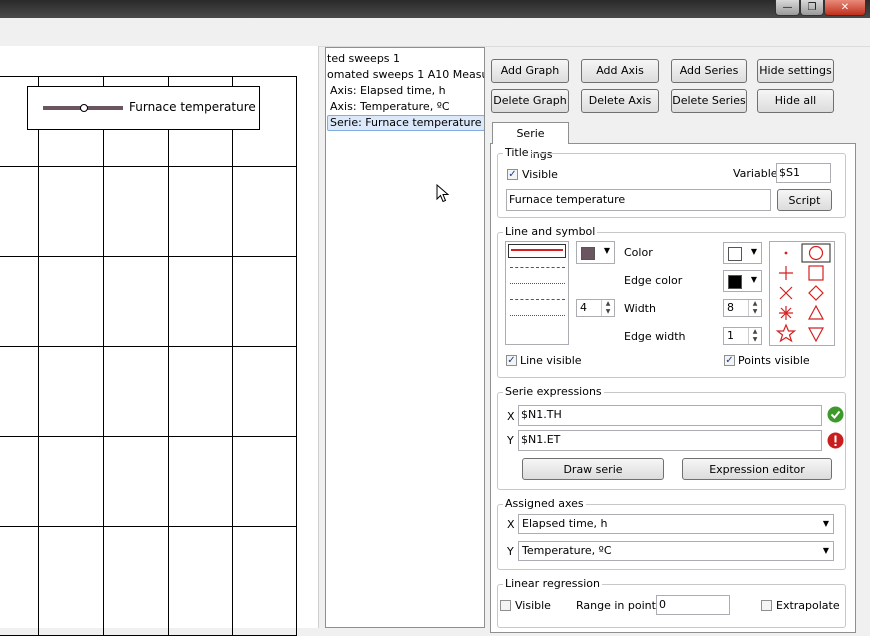 The height and width of the screenshot is (636, 870). What do you see at coordinates (505, 605) in the screenshot?
I see `regression-visible-checkbox` at bounding box center [505, 605].